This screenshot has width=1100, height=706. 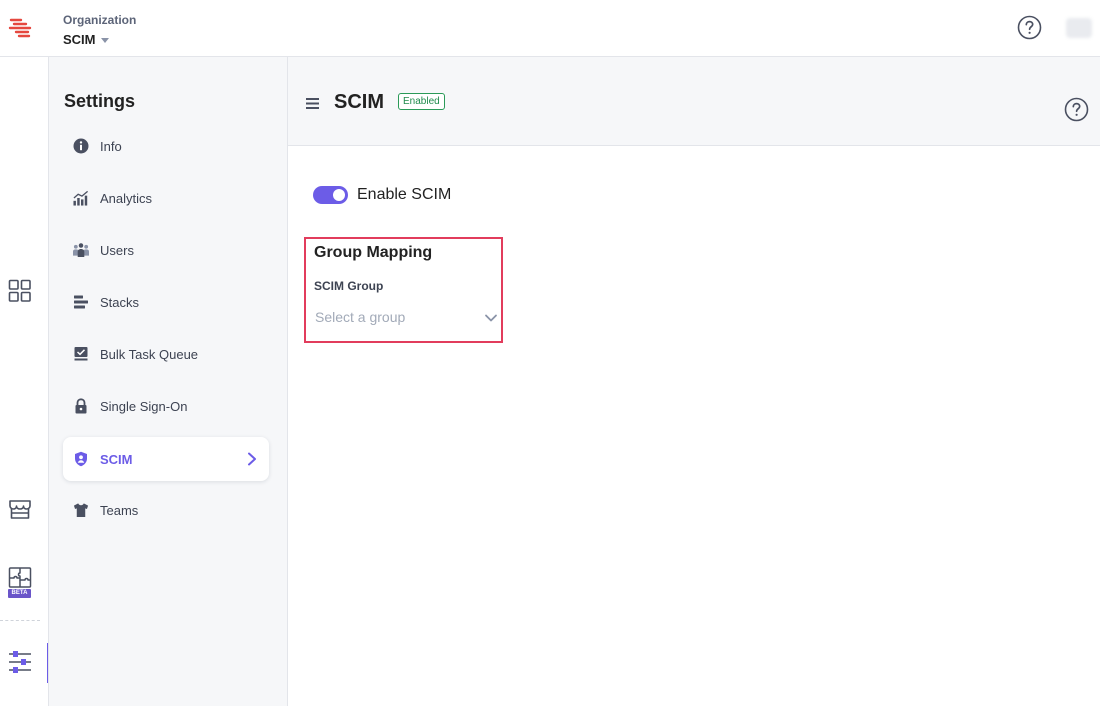 What do you see at coordinates (166, 198) in the screenshot?
I see `sidebar-item-analytics: Analytics` at bounding box center [166, 198].